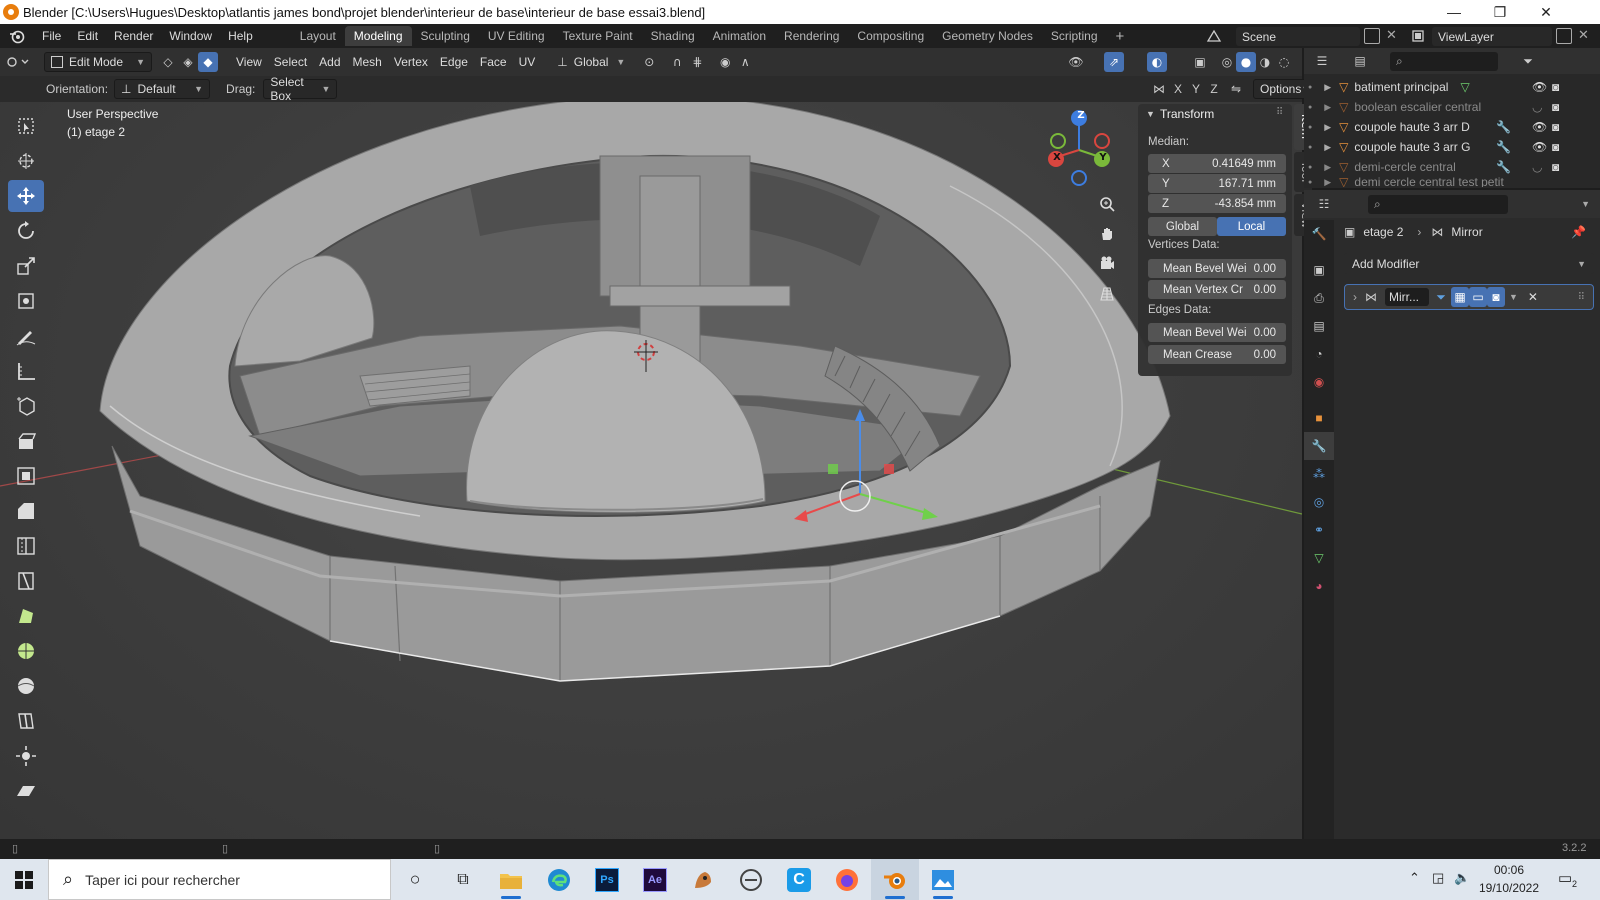  I want to click on task-view-icon: ⧉, so click(463, 879).